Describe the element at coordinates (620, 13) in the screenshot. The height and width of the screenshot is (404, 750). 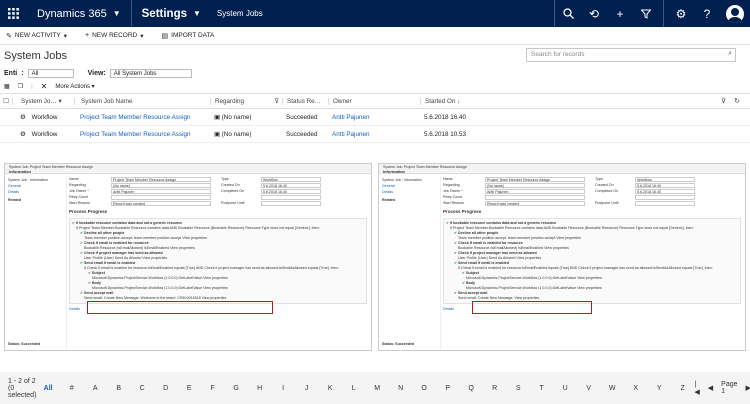
I see `plus-icon: +` at that location.